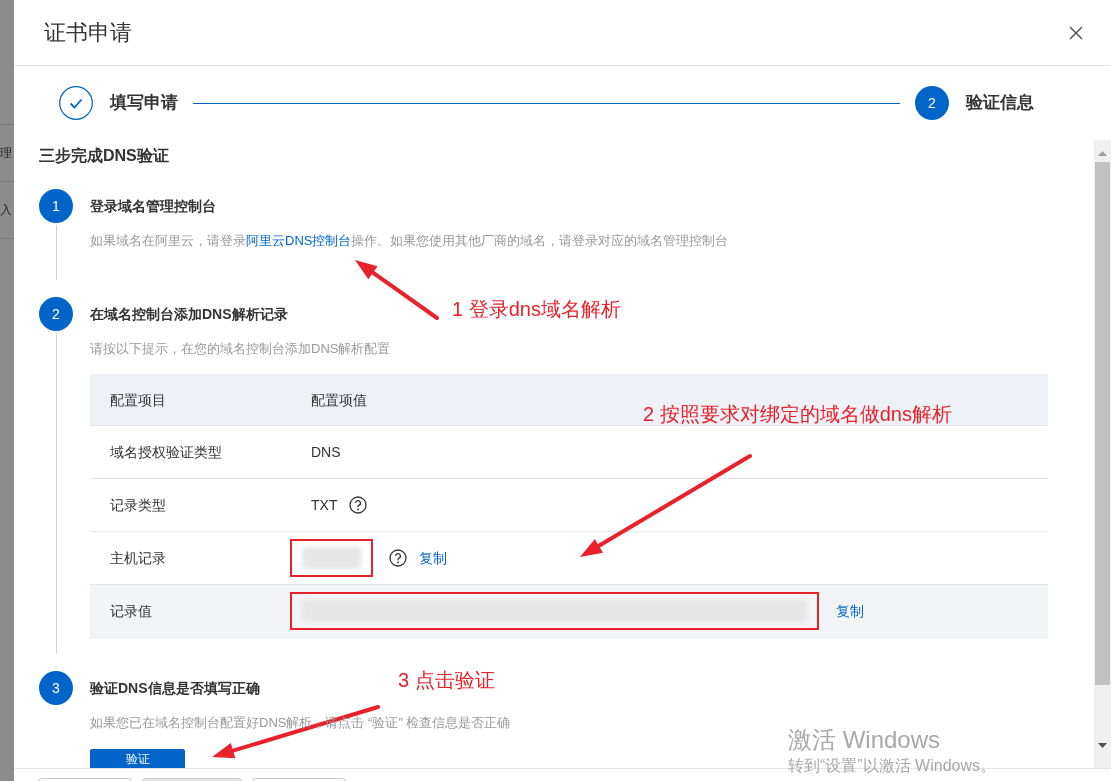 The image size is (1111, 781). I want to click on annotation-text: 3 点击验证, so click(446, 680).